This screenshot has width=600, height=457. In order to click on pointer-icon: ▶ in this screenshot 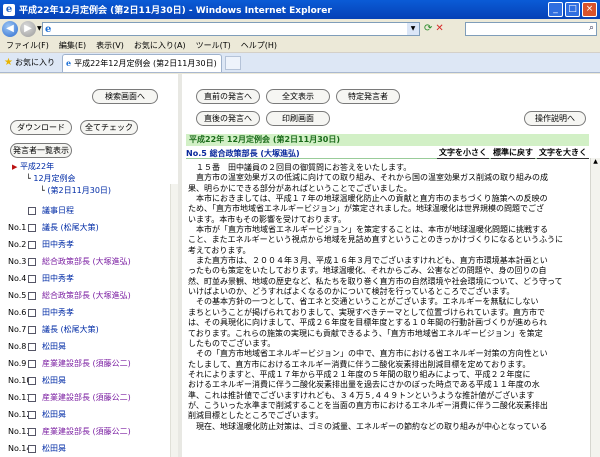, I will do `click(15, 167)`.